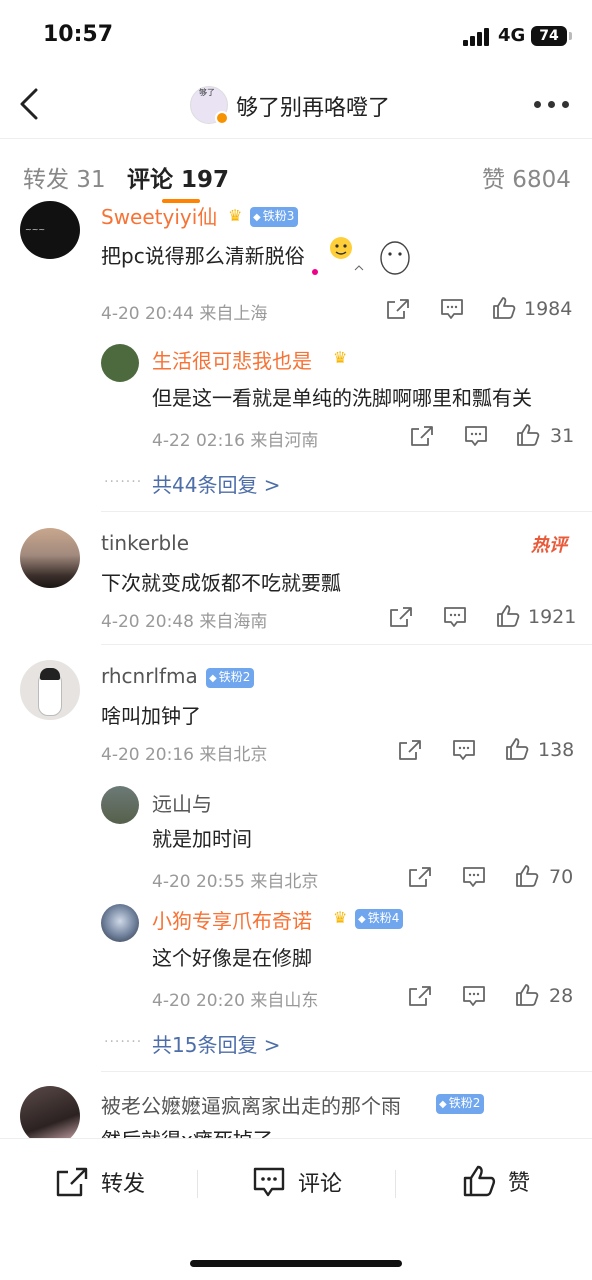  Describe the element at coordinates (182, 802) in the screenshot. I see `reply-author: 远山与` at that location.